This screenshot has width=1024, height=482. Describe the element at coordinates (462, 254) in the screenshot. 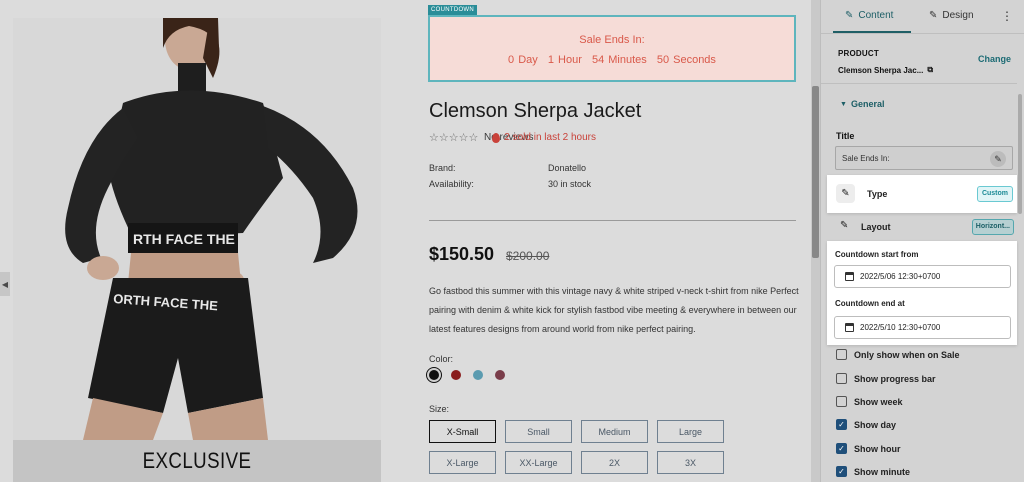

I see `product-price: $150.50` at that location.